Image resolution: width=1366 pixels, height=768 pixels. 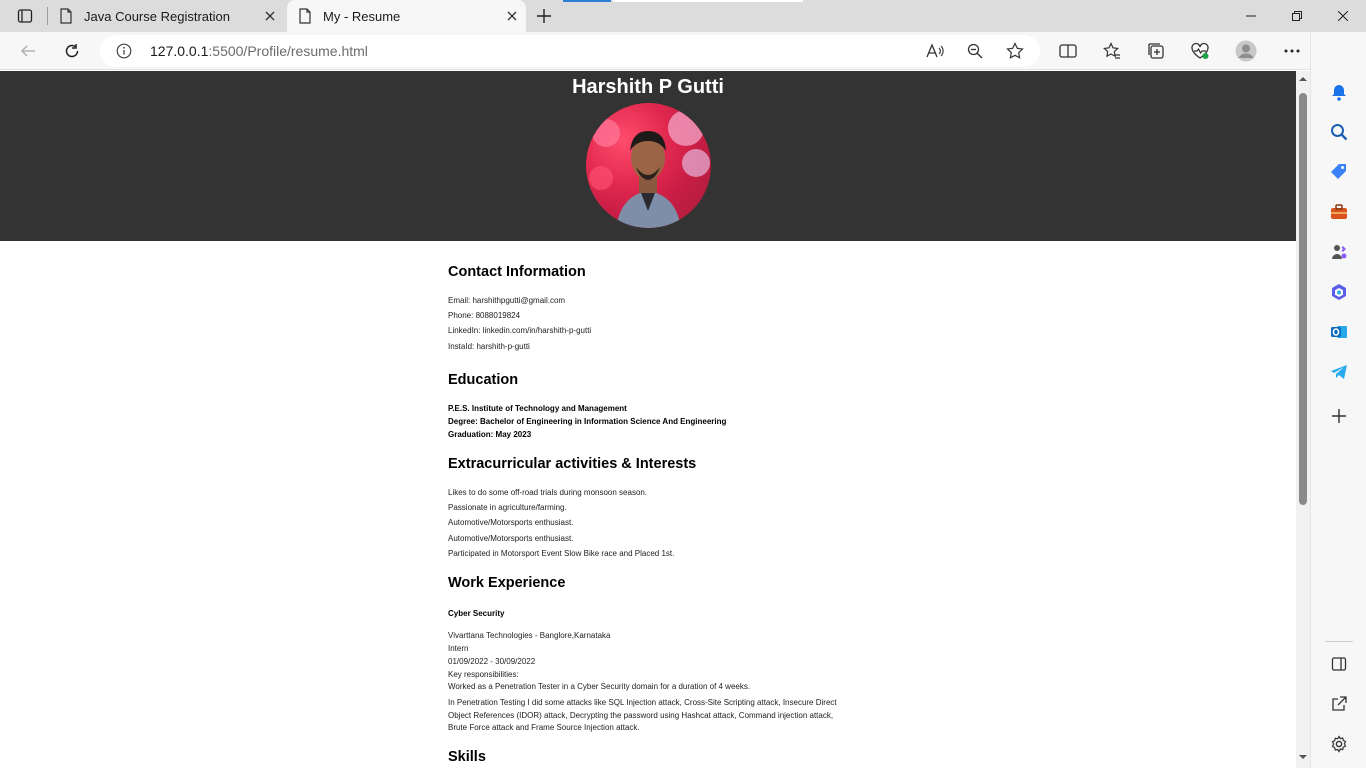 What do you see at coordinates (517, 272) in the screenshot?
I see `contact-heading: Contact Information` at bounding box center [517, 272].